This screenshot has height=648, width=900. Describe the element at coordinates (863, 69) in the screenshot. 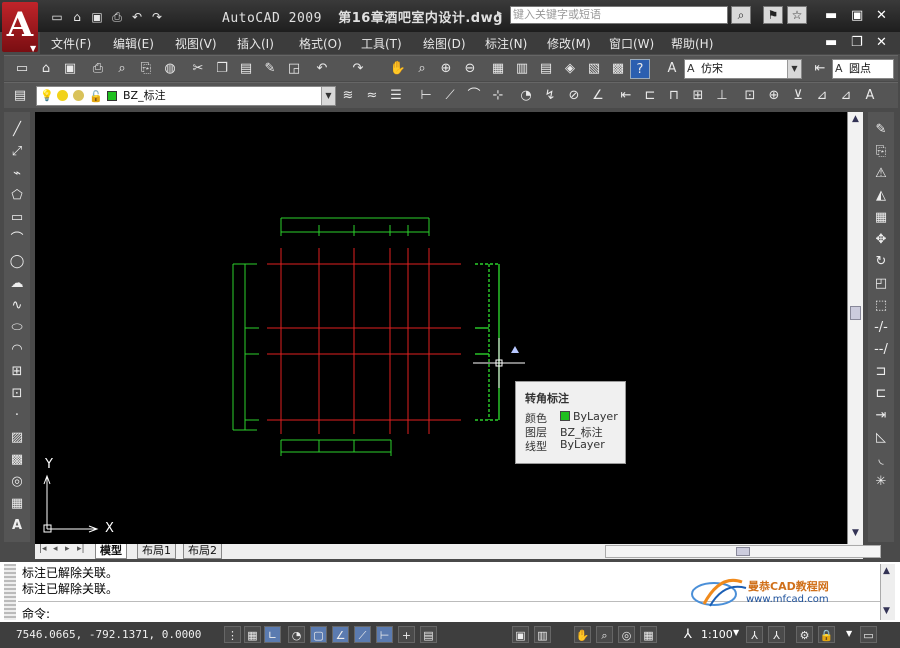

I see `dimension-style-select: A 圆点` at that location.